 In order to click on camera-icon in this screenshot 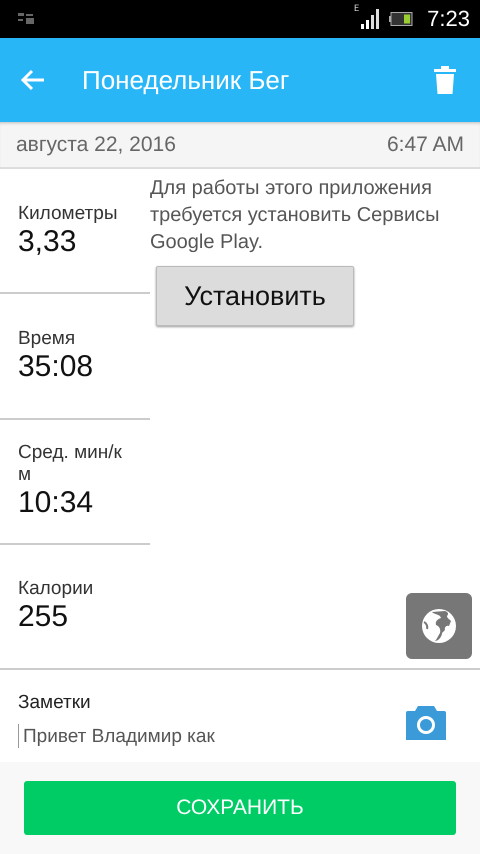, I will do `click(426, 723)`.